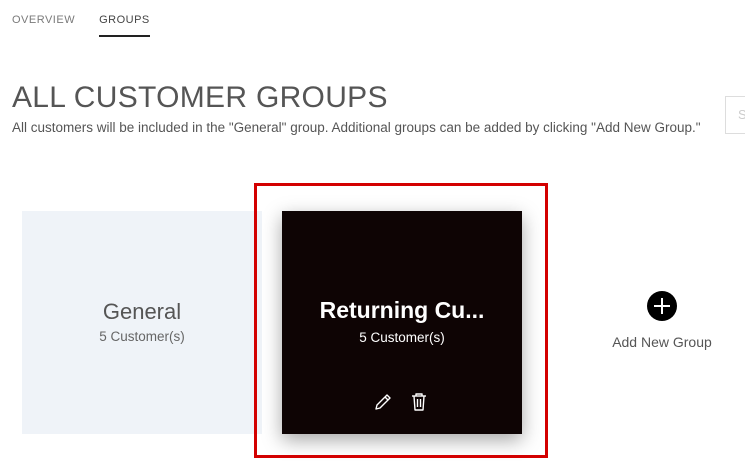 Image resolution: width=745 pixels, height=461 pixels. I want to click on plus-circle-icon, so click(662, 306).